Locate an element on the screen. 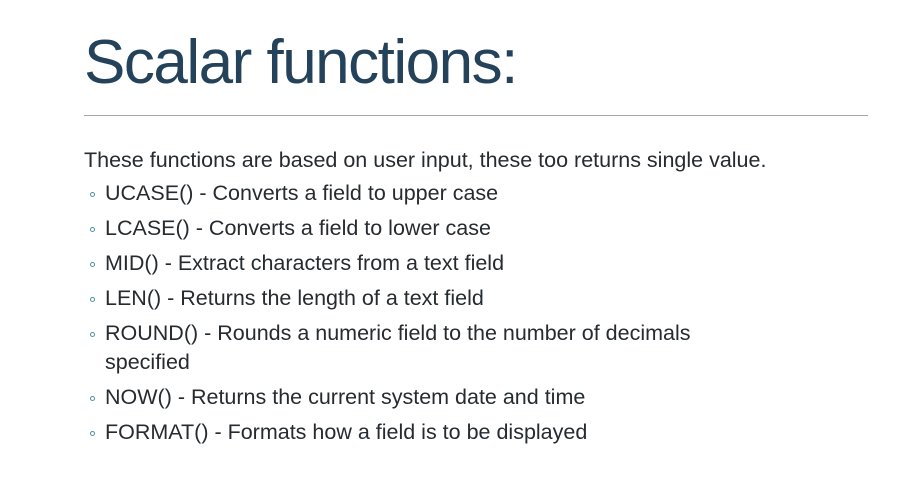 This screenshot has height=484, width=905. list-item-ucase: UCASE() - Converts a field to upper case is located at coordinates (427, 193).